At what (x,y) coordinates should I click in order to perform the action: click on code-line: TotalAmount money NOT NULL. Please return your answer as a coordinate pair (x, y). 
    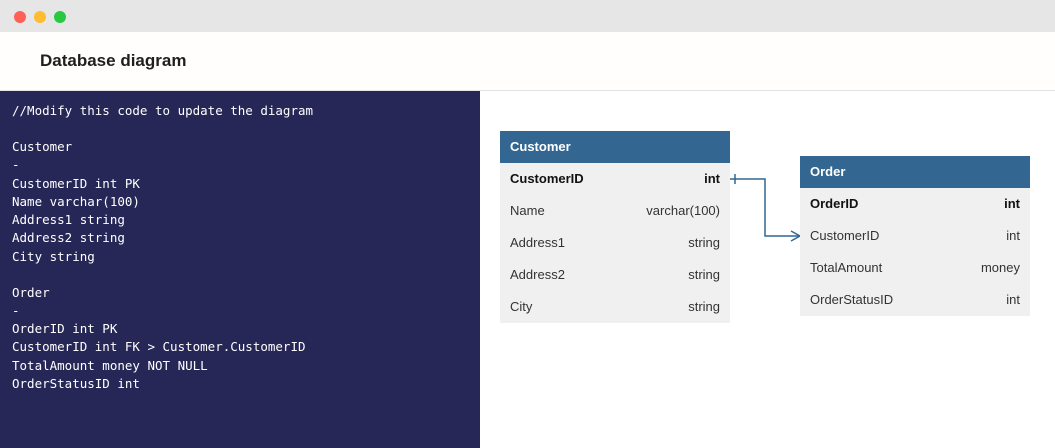
    Looking at the image, I should click on (110, 366).